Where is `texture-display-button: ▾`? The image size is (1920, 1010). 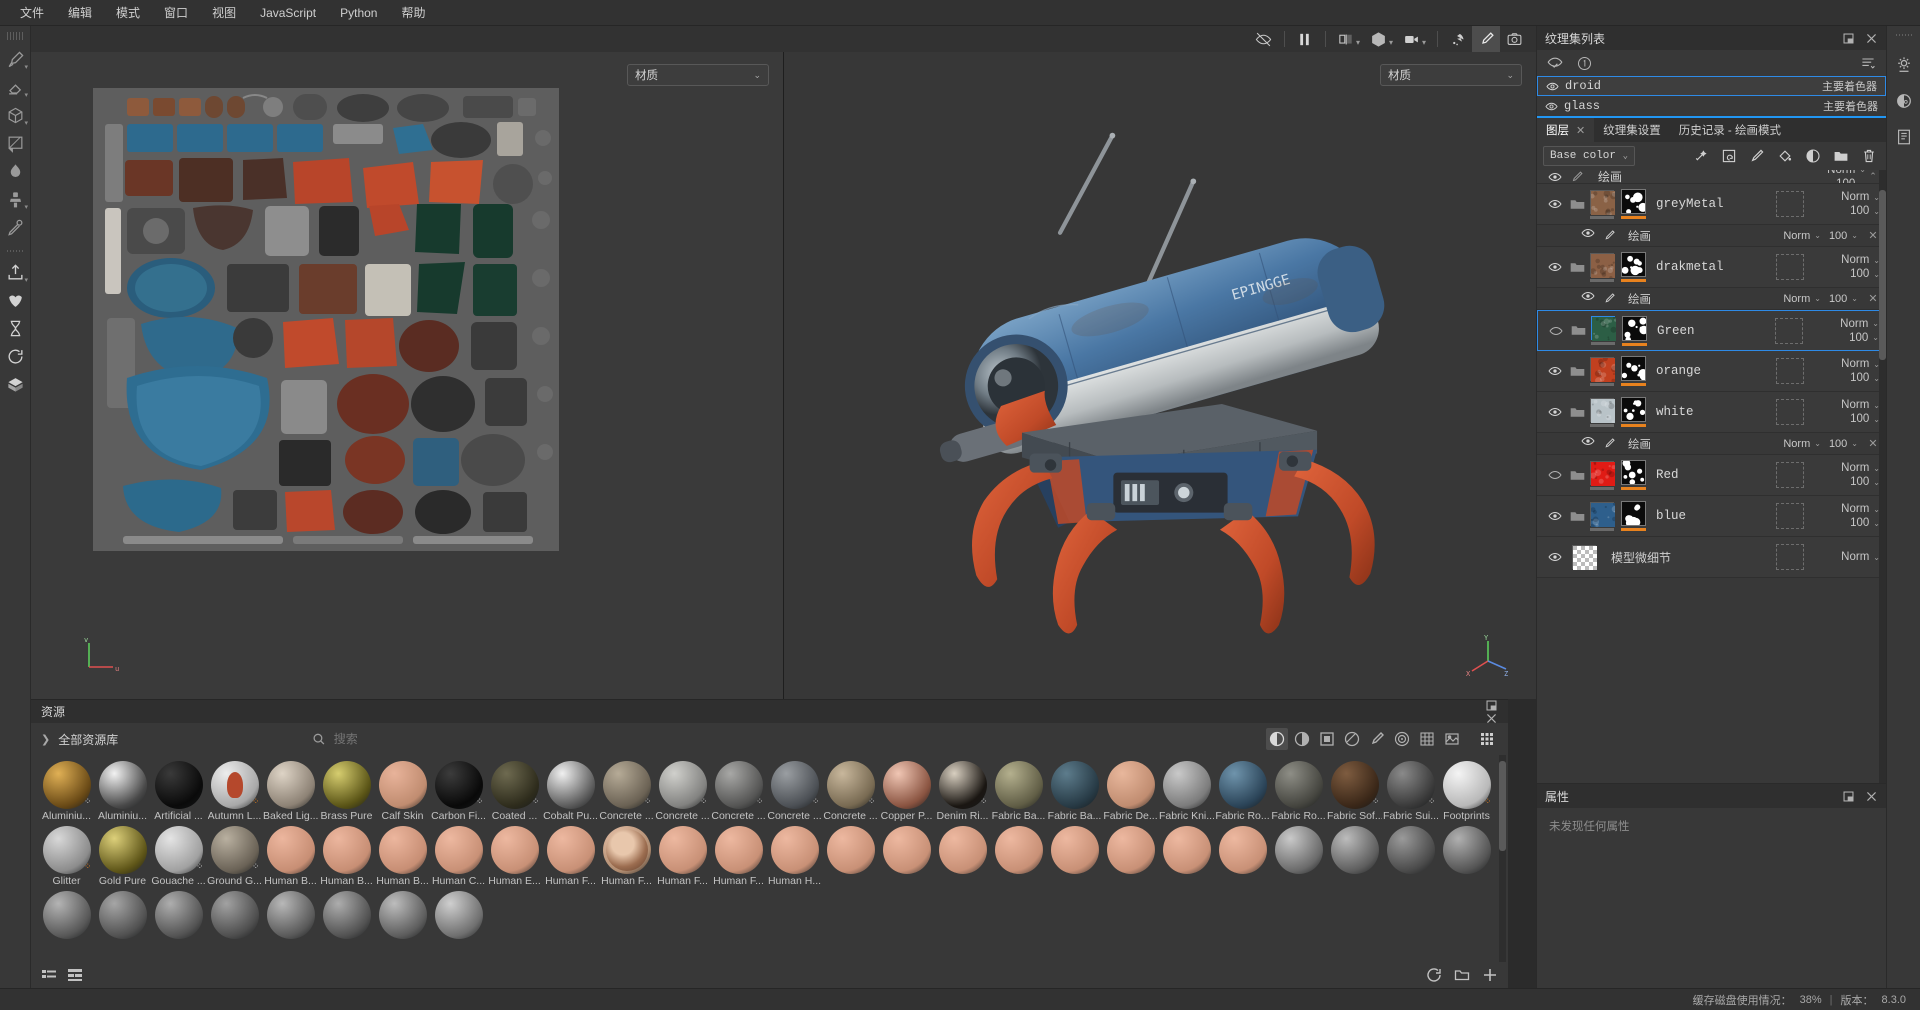 texture-display-button: ▾ is located at coordinates (1348, 39).